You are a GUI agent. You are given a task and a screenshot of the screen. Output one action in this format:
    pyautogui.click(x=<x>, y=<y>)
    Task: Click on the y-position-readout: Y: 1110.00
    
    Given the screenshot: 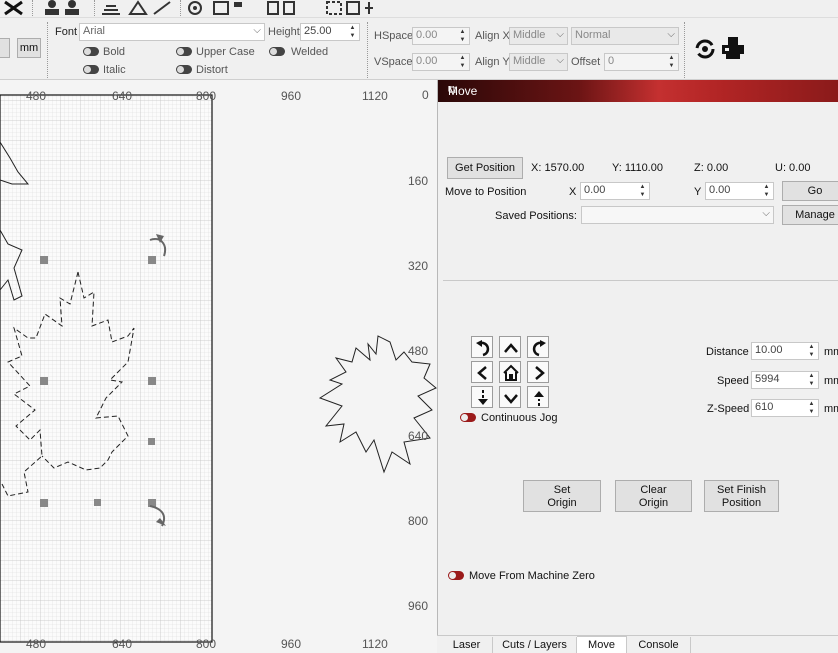 What is the action you would take?
    pyautogui.click(x=637, y=168)
    